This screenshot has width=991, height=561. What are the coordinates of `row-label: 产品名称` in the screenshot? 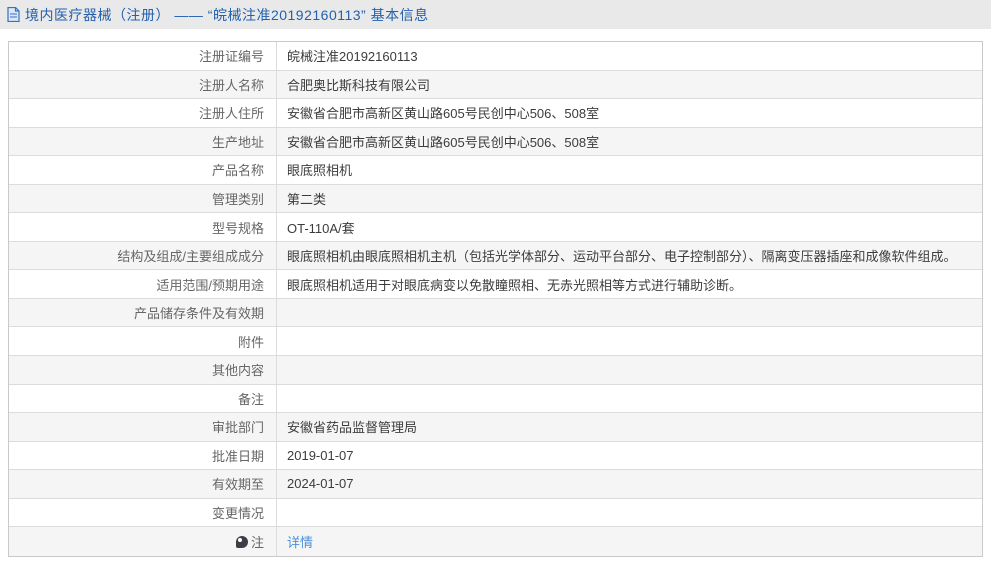 It's located at (143, 170).